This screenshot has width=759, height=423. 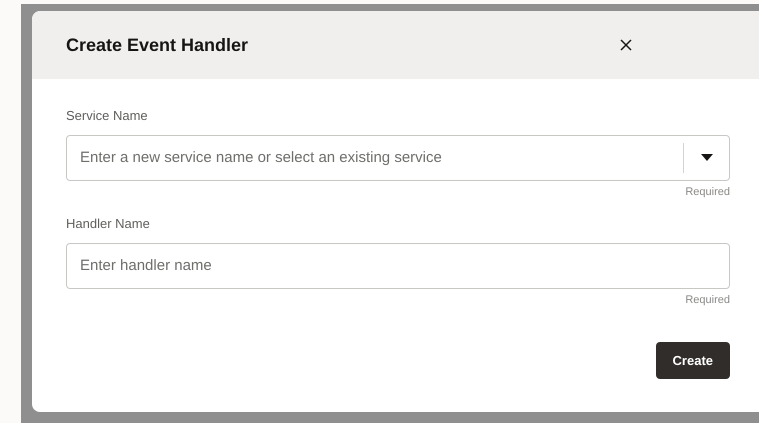 What do you see at coordinates (398, 265) in the screenshot?
I see `handler-name-input: Enter handler name` at bounding box center [398, 265].